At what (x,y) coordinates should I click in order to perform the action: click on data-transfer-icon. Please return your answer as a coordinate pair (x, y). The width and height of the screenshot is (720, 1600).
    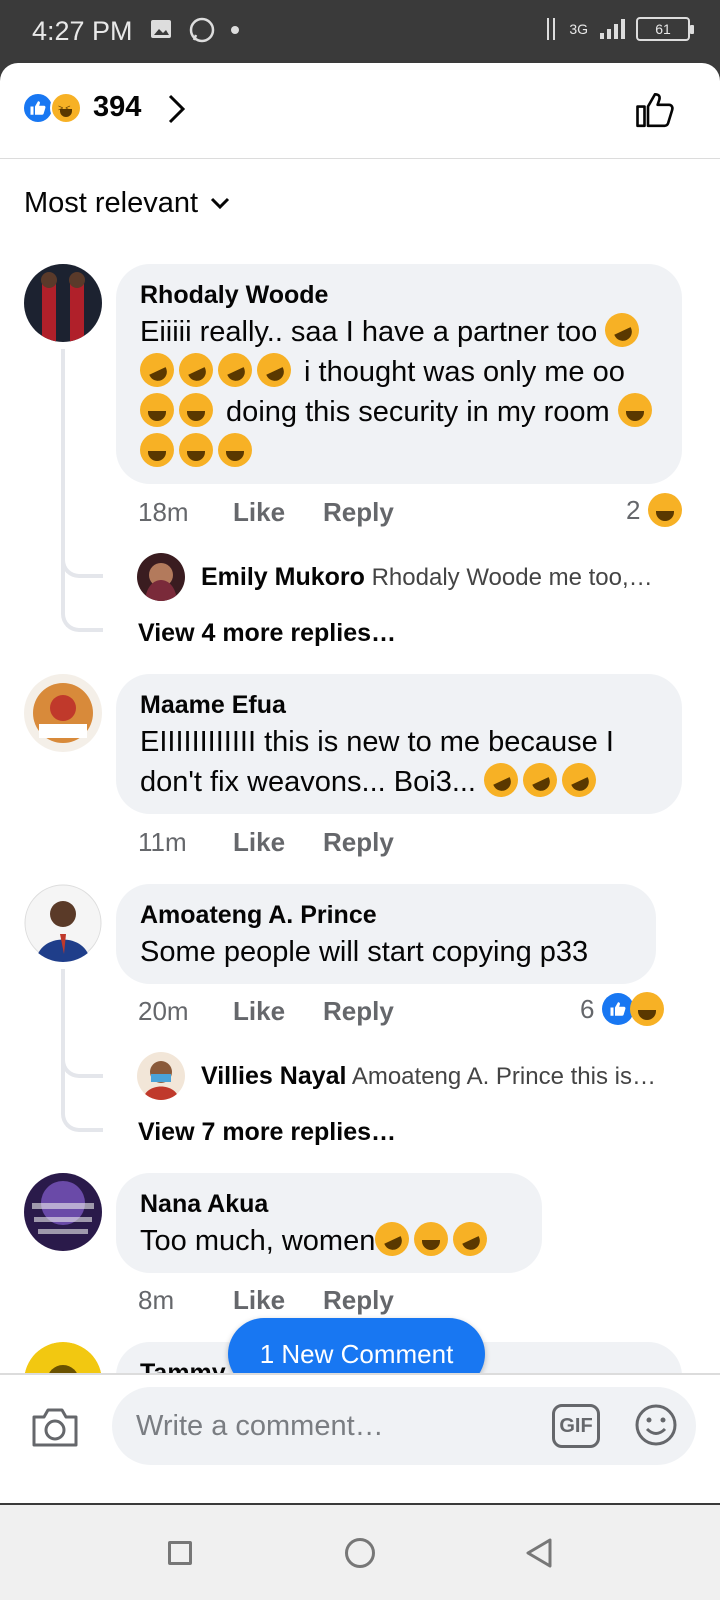
    Looking at the image, I should click on (551, 29).